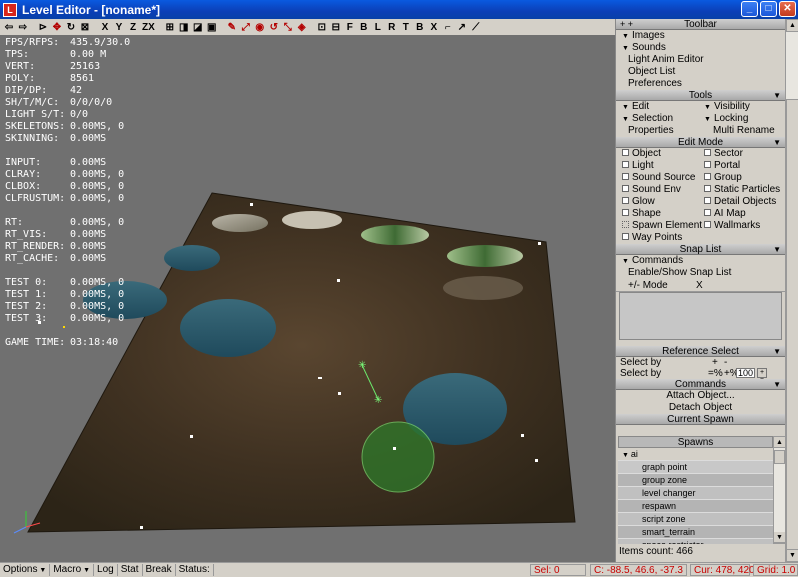 The height and width of the screenshot is (577, 798). Describe the element at coordinates (336, 27) in the screenshot. I see `zoom-selection-icon: ⊟` at that location.